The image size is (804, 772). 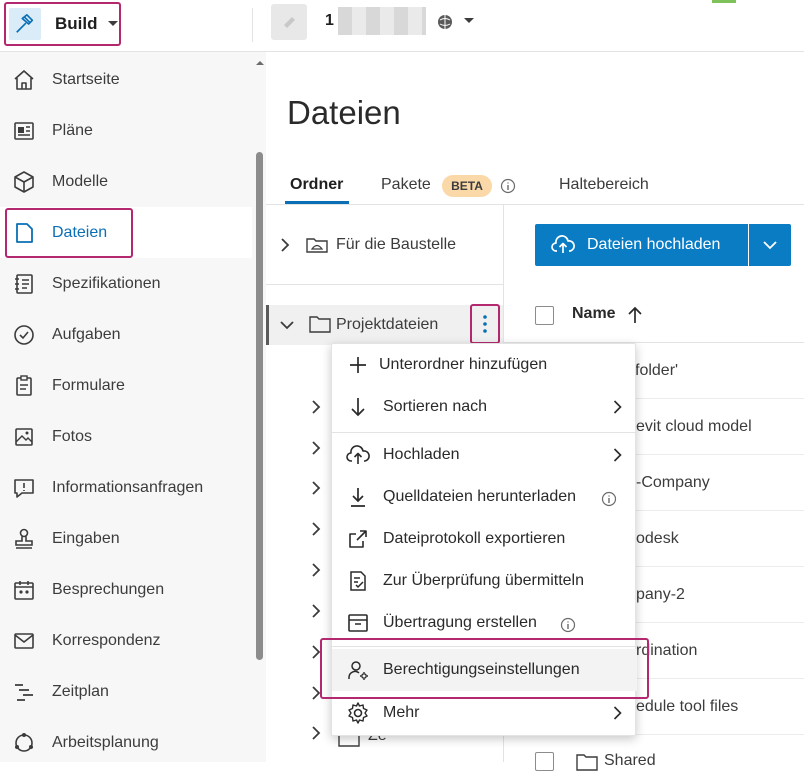 I want to click on sidebar-item-label: Informationsanfragen, so click(x=128, y=487).